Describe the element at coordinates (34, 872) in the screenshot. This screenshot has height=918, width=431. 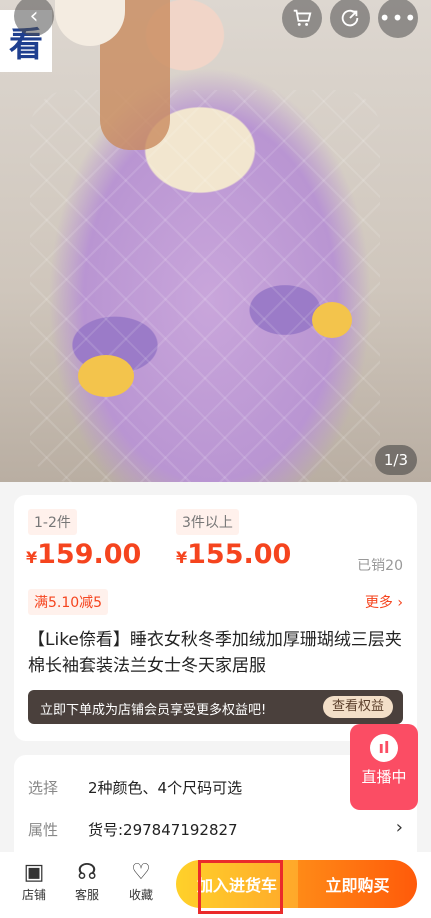
I see `store-icon: ▣` at that location.